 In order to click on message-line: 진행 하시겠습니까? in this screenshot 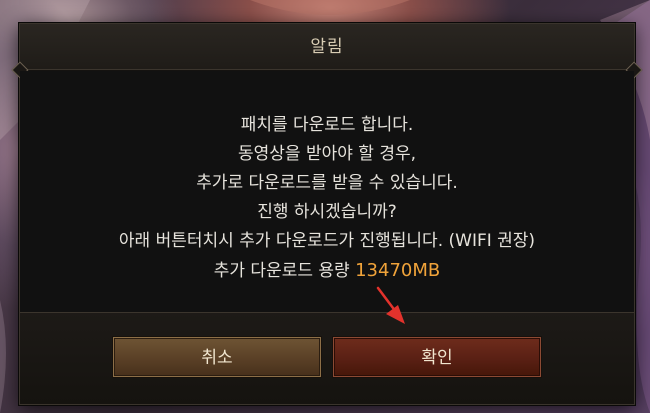, I will do `click(327, 212)`.